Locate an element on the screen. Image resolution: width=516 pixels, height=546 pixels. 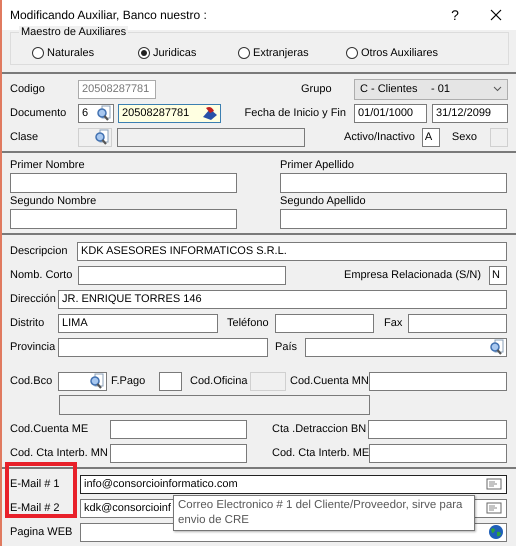
payment-field is located at coordinates (170, 381).